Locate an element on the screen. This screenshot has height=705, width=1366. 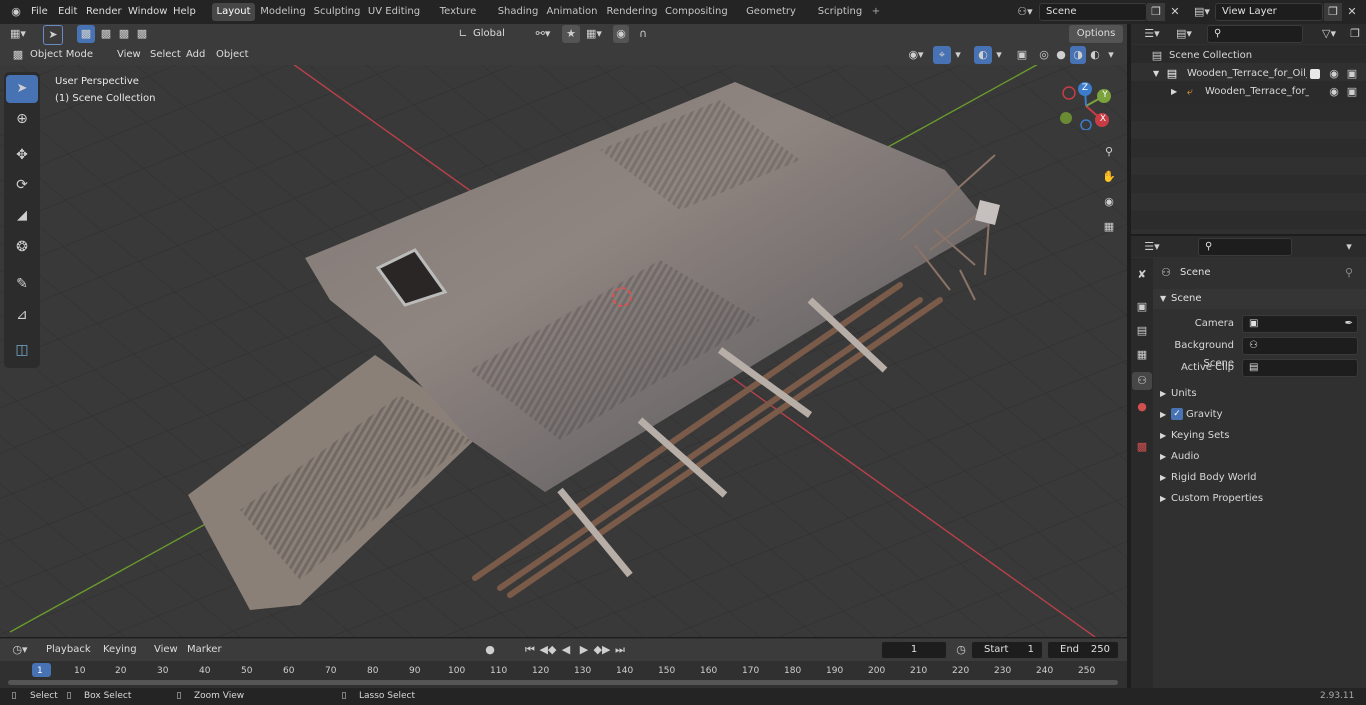
close-view-layer-icon: ✕ is located at coordinates (1352, 12).